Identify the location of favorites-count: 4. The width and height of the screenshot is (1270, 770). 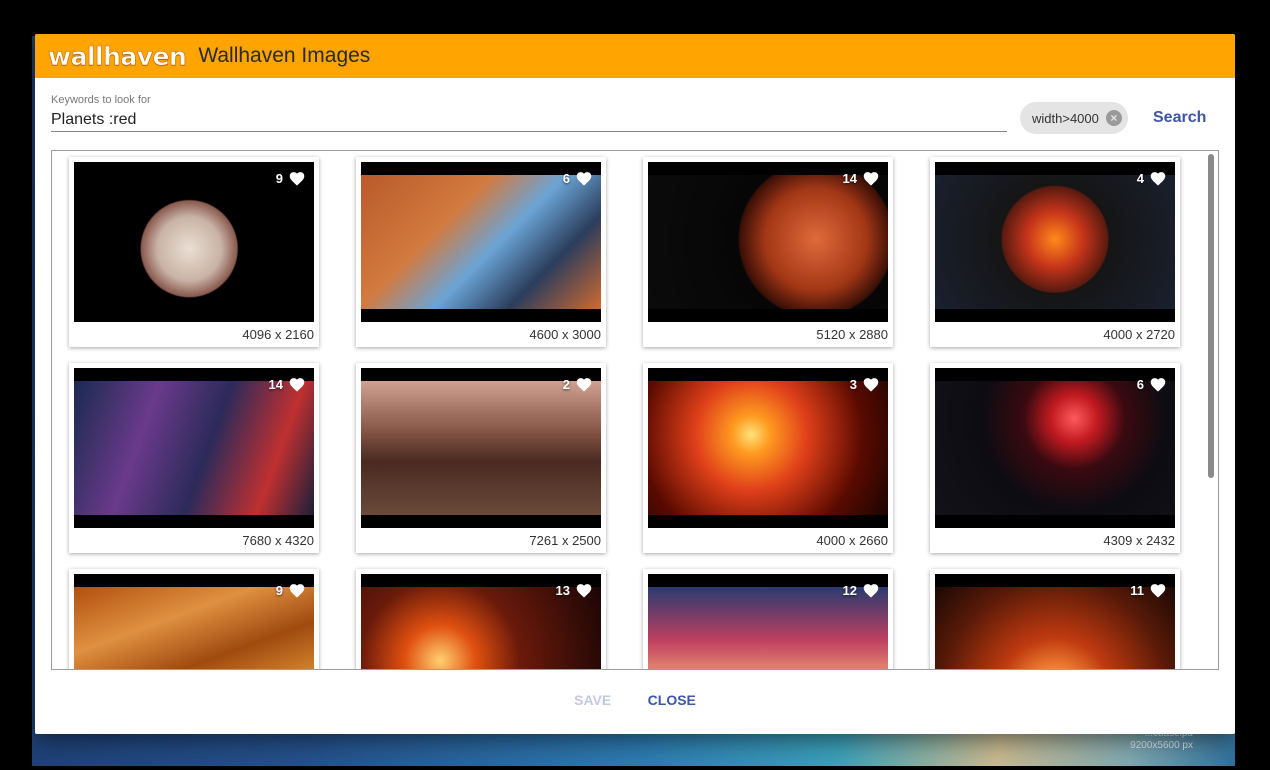
(1152, 178).